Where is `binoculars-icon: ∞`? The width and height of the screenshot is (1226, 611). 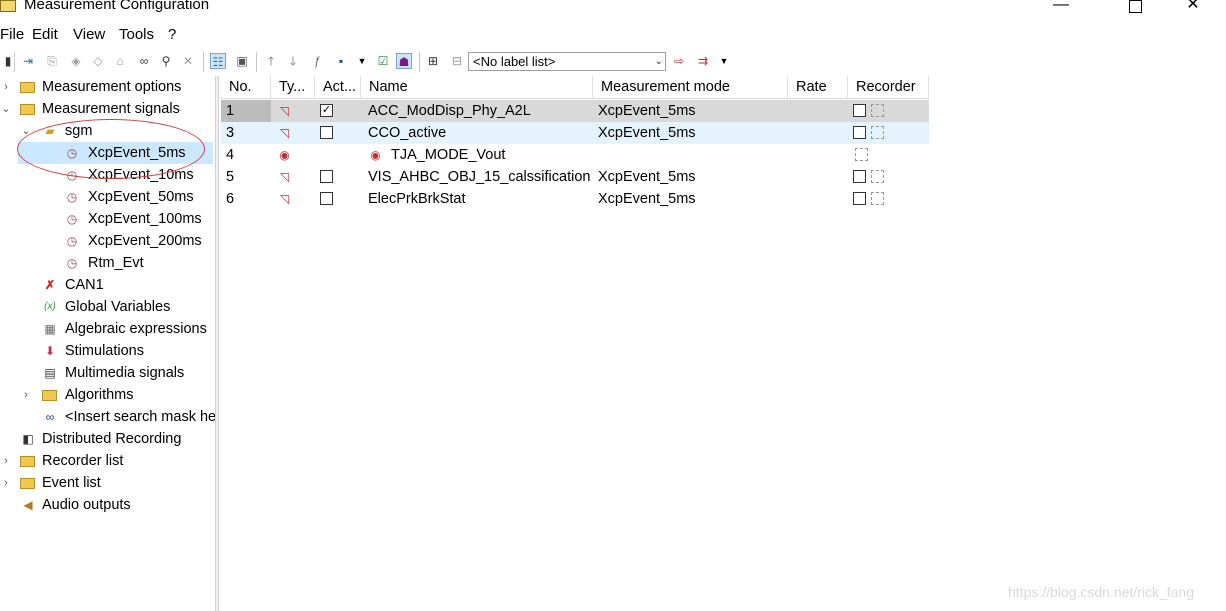 binoculars-icon: ∞ is located at coordinates (144, 61).